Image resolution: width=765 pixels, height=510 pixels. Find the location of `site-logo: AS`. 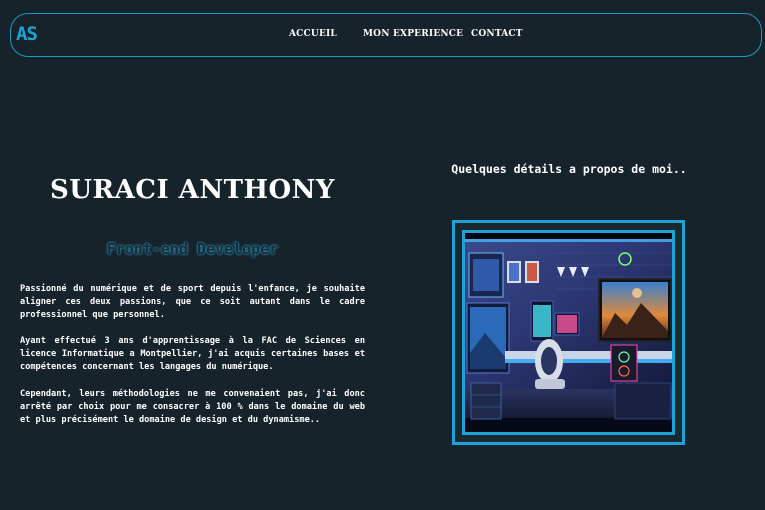

site-logo: AS is located at coordinates (27, 34).